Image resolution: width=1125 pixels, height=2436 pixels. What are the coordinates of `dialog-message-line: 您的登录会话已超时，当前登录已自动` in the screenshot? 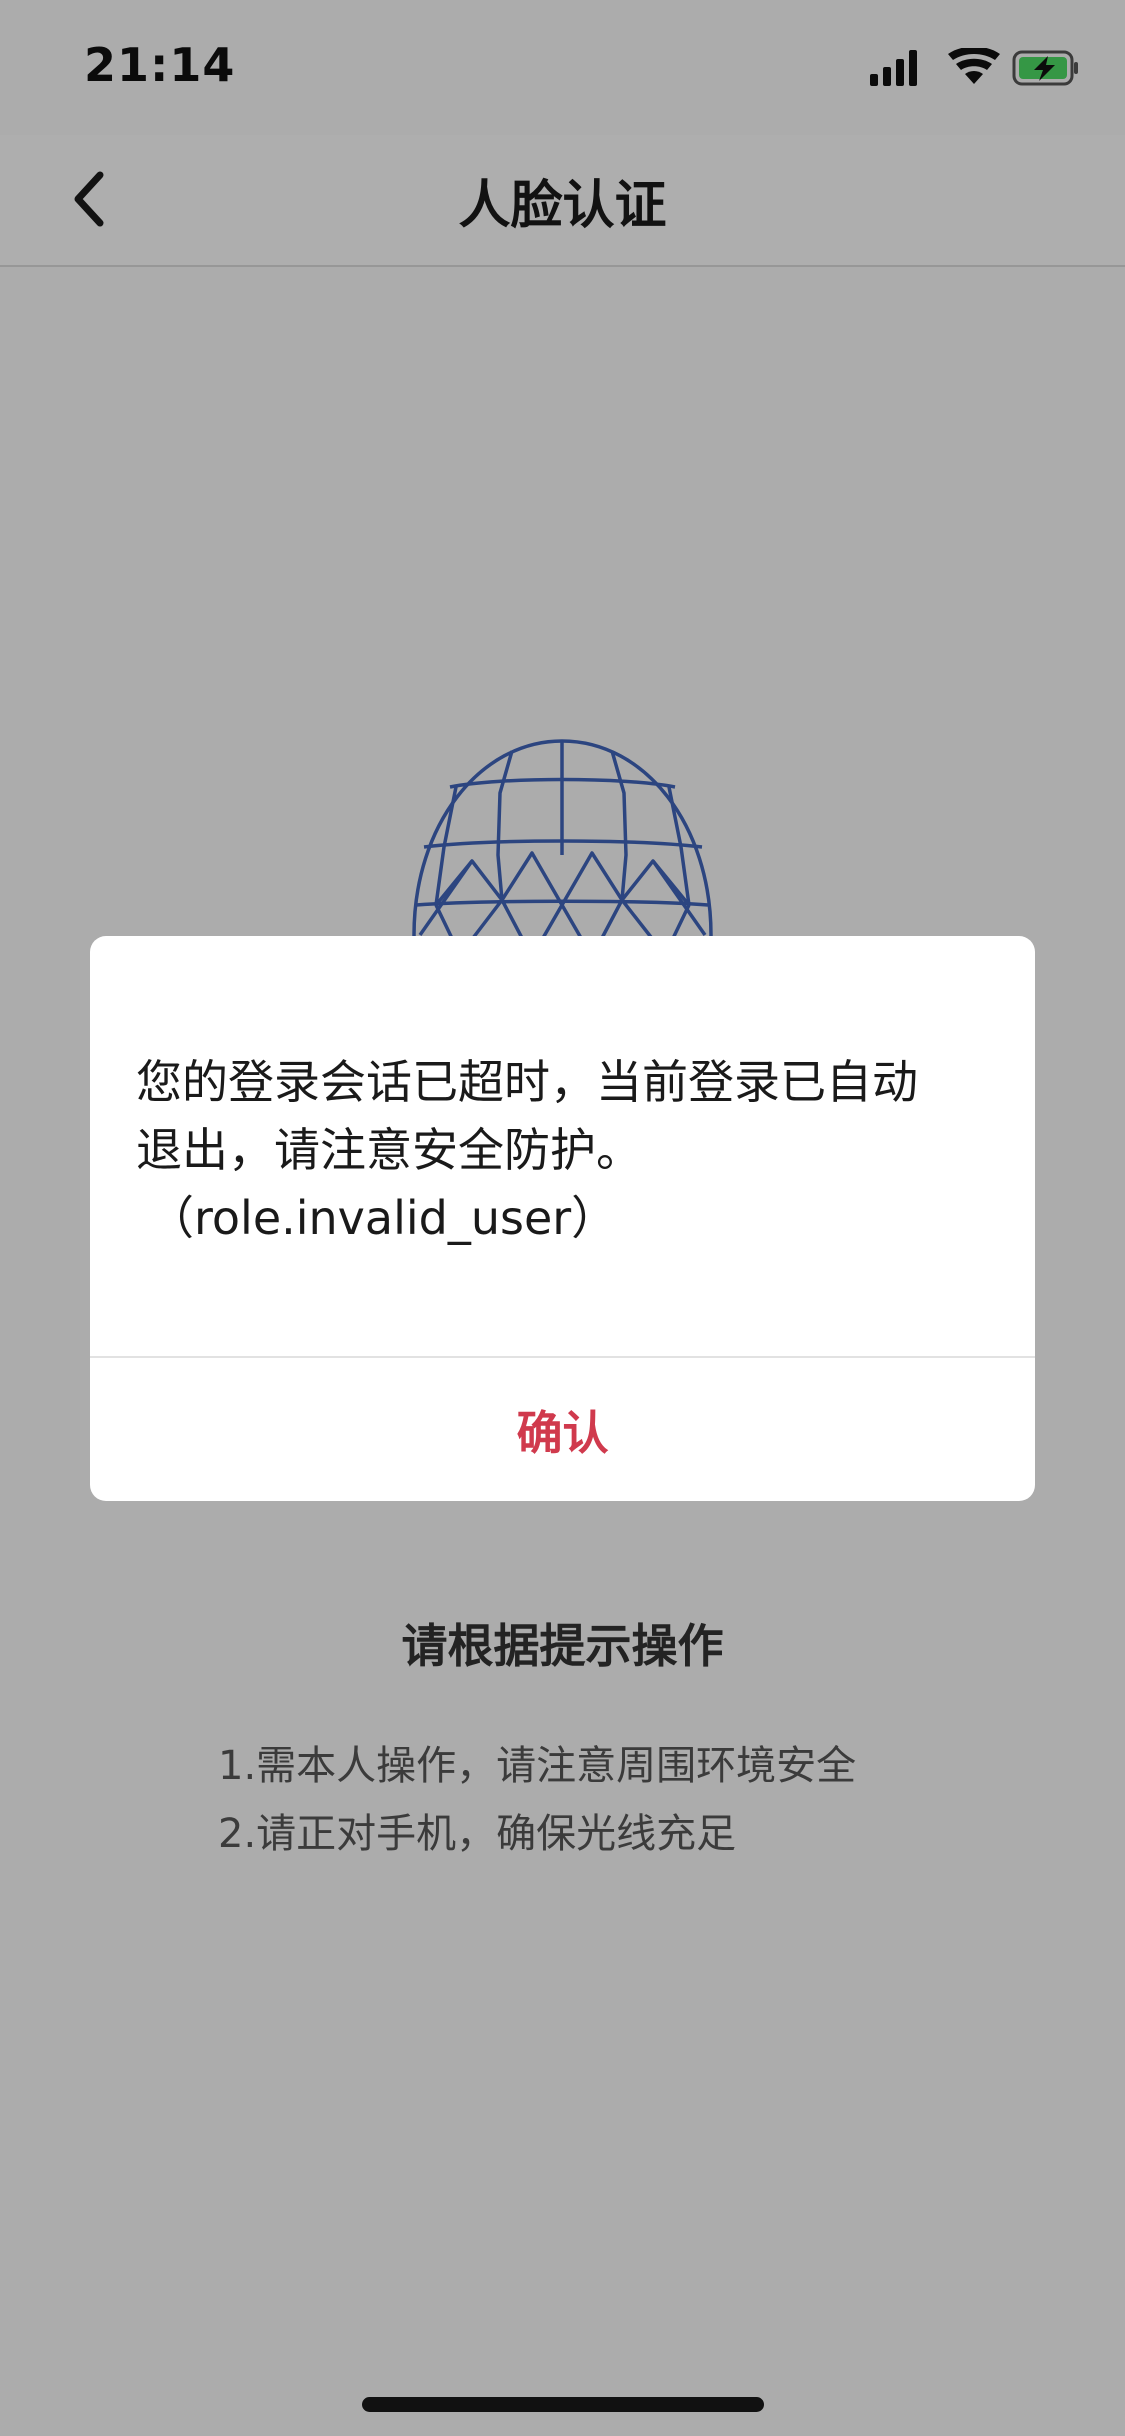 It's located at (527, 1082).